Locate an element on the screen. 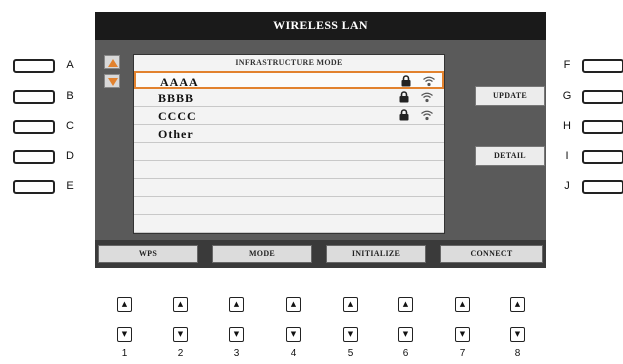  panel-button-label: D is located at coordinates (70, 156).